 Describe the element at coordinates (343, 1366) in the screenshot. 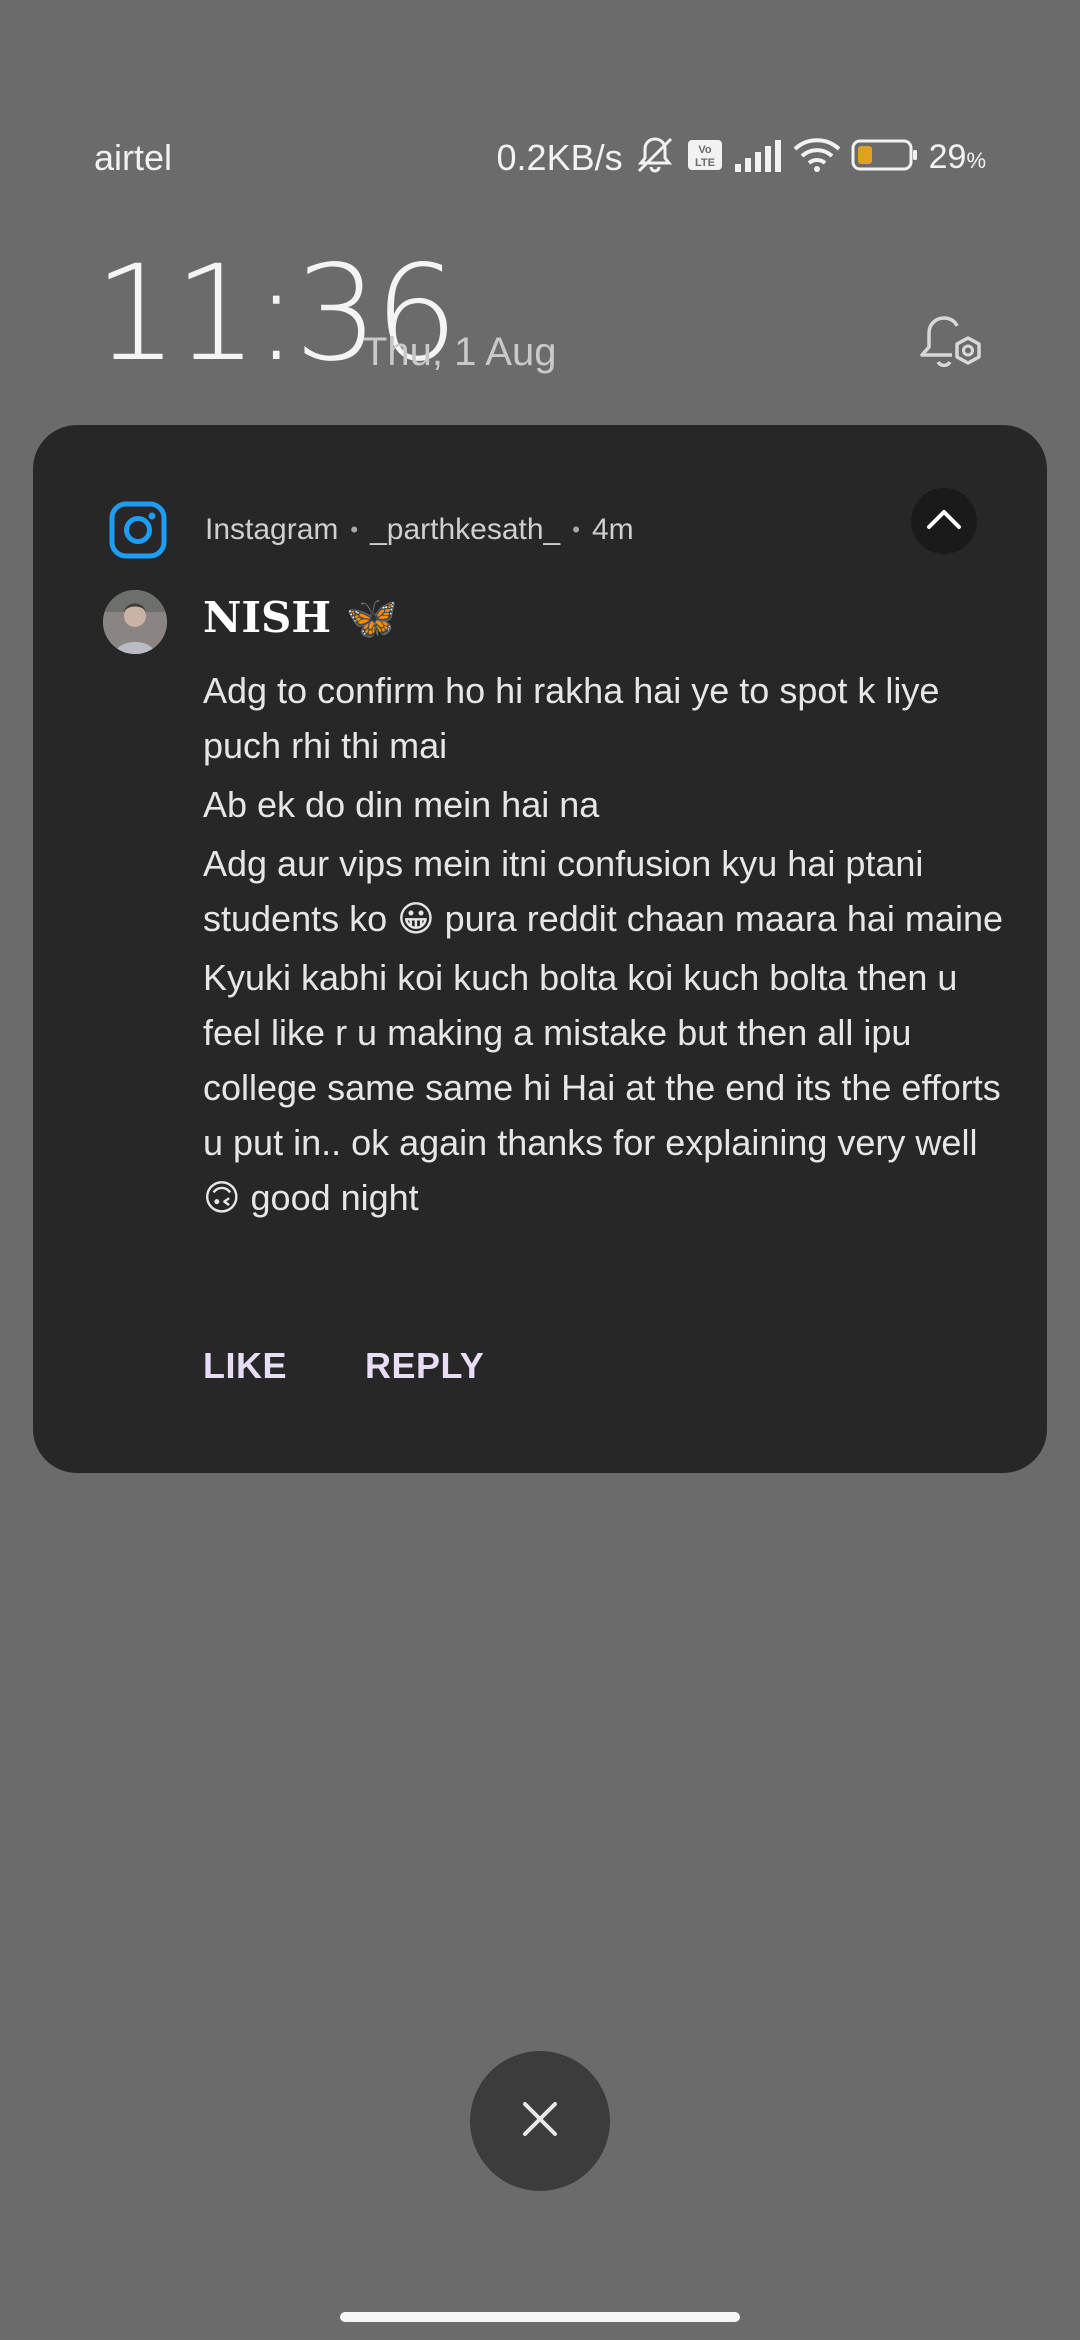

I see `notification-actions: LIKE REPLY` at that location.